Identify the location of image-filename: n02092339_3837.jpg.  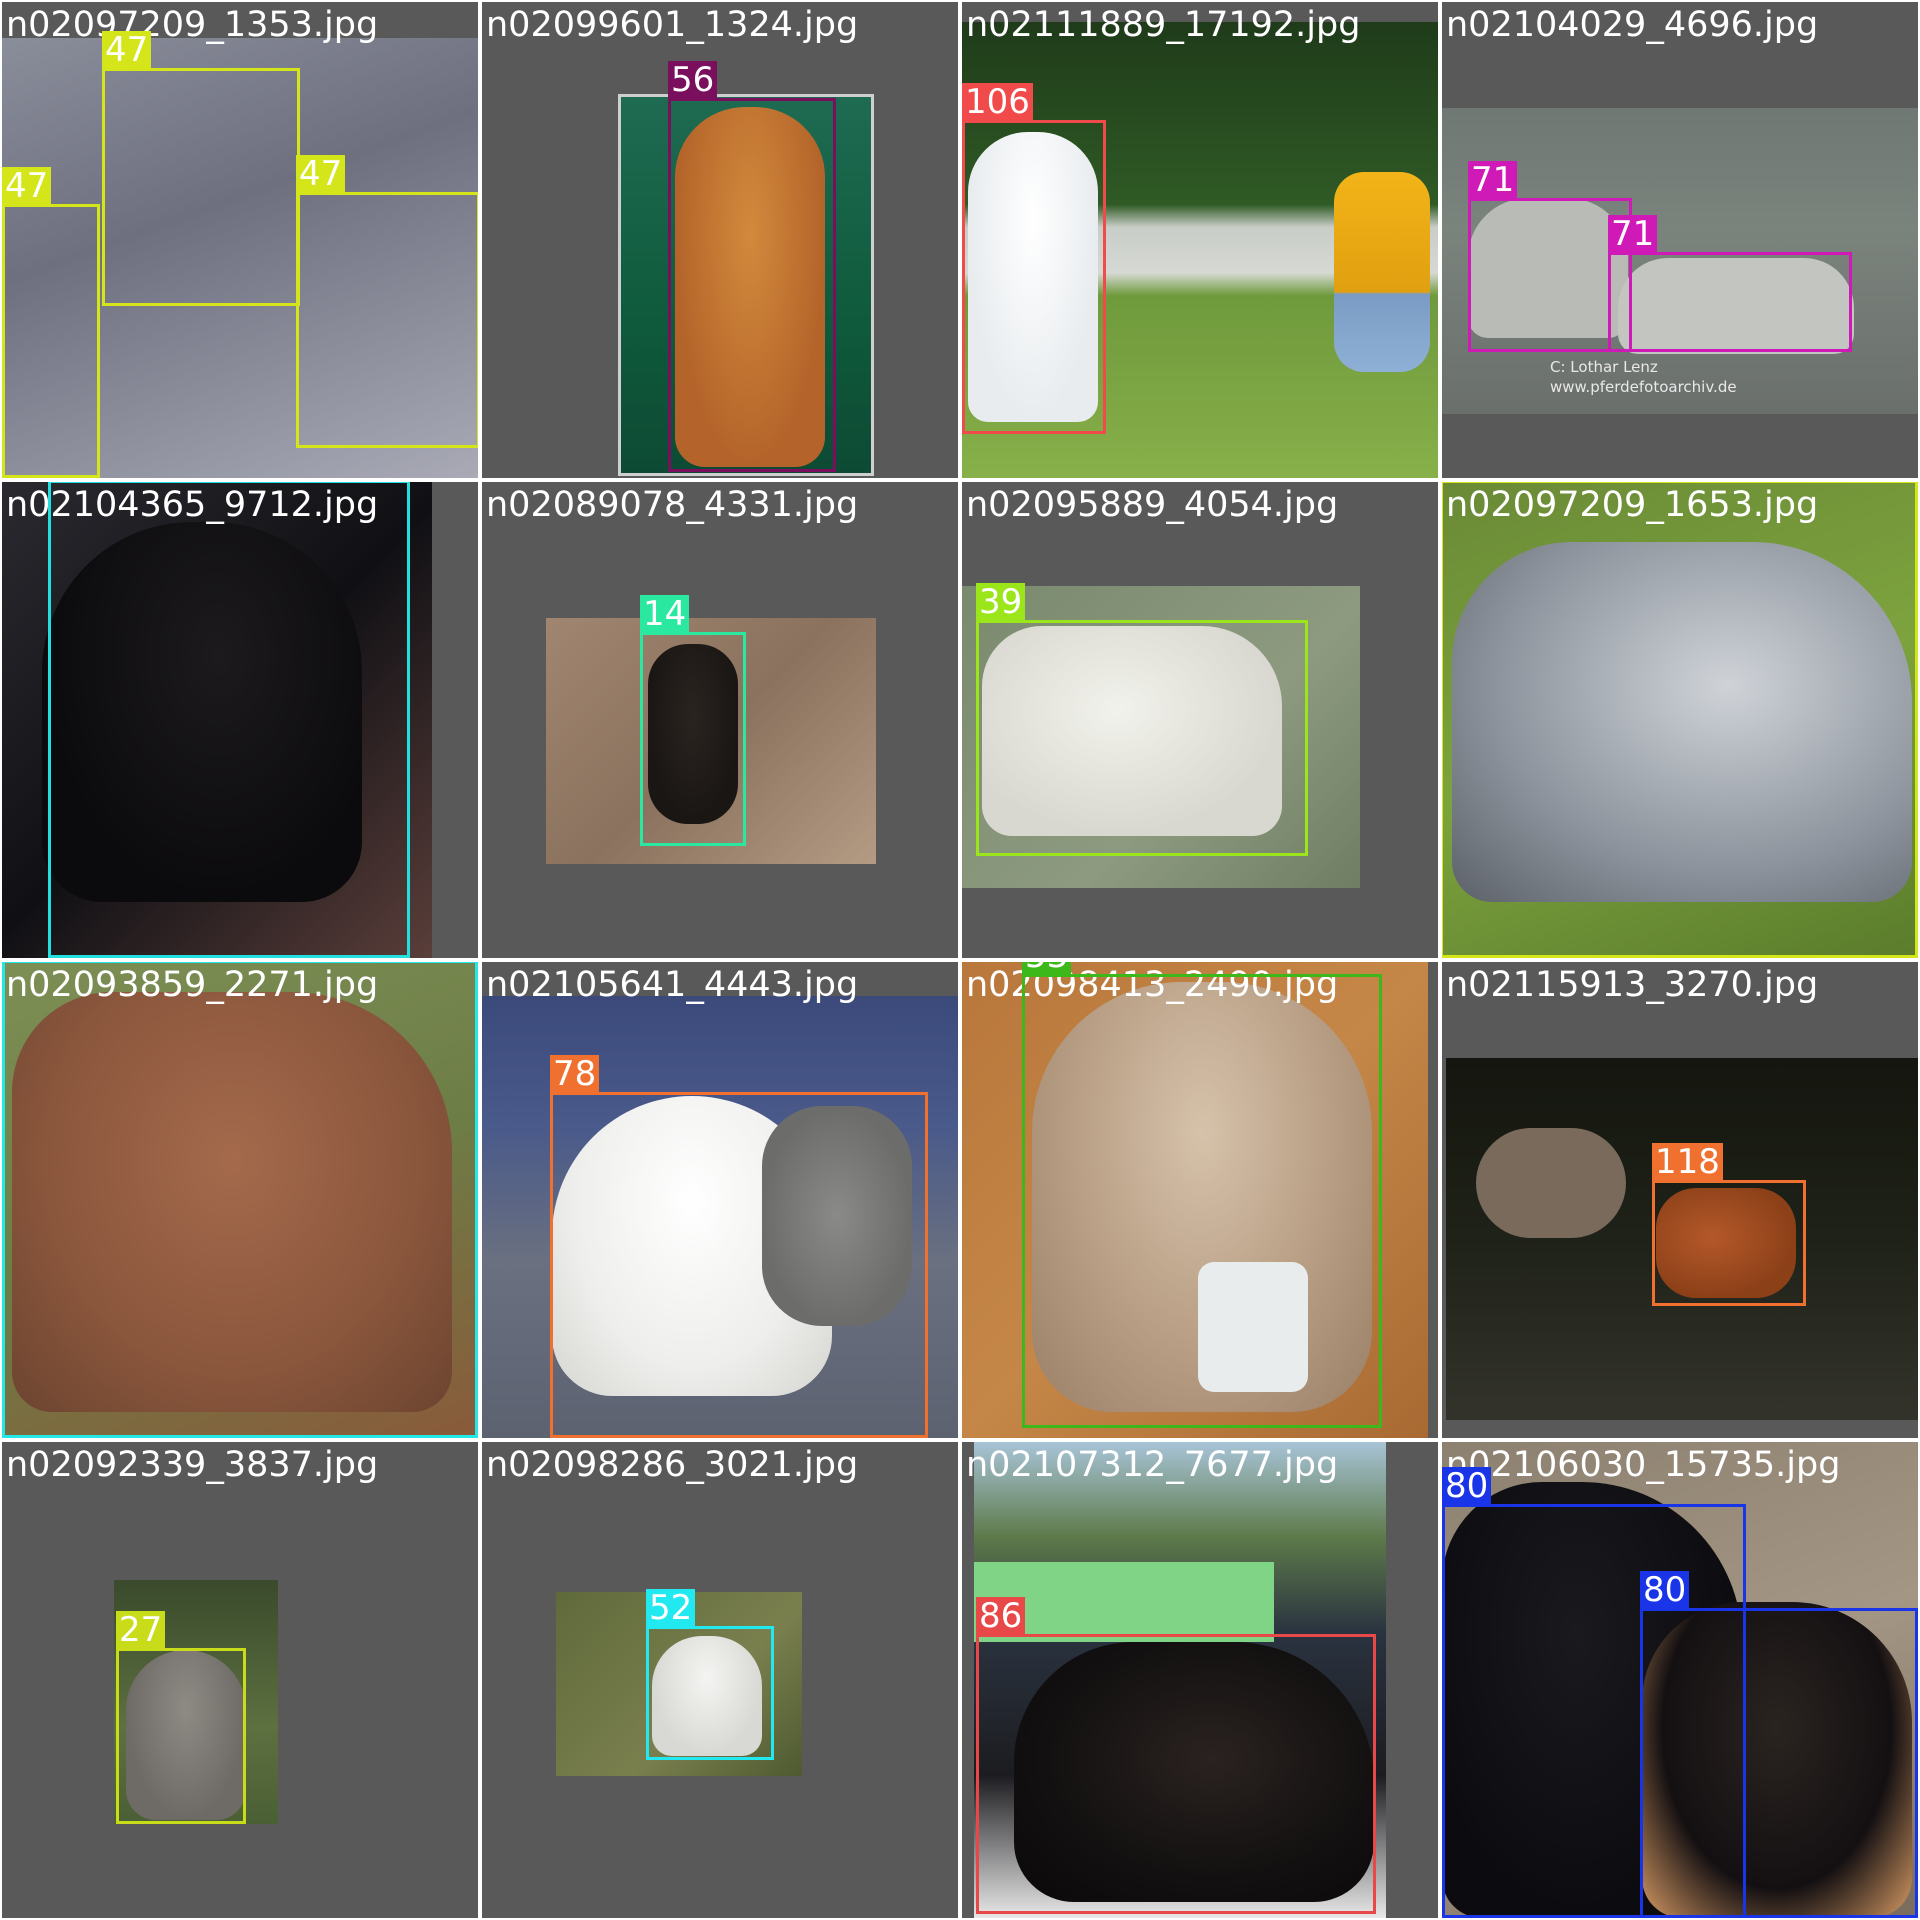
(192, 1465).